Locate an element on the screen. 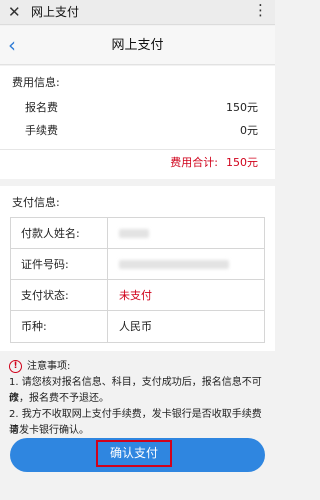  fee-row-registration: 报名费 150元 is located at coordinates (137, 109).